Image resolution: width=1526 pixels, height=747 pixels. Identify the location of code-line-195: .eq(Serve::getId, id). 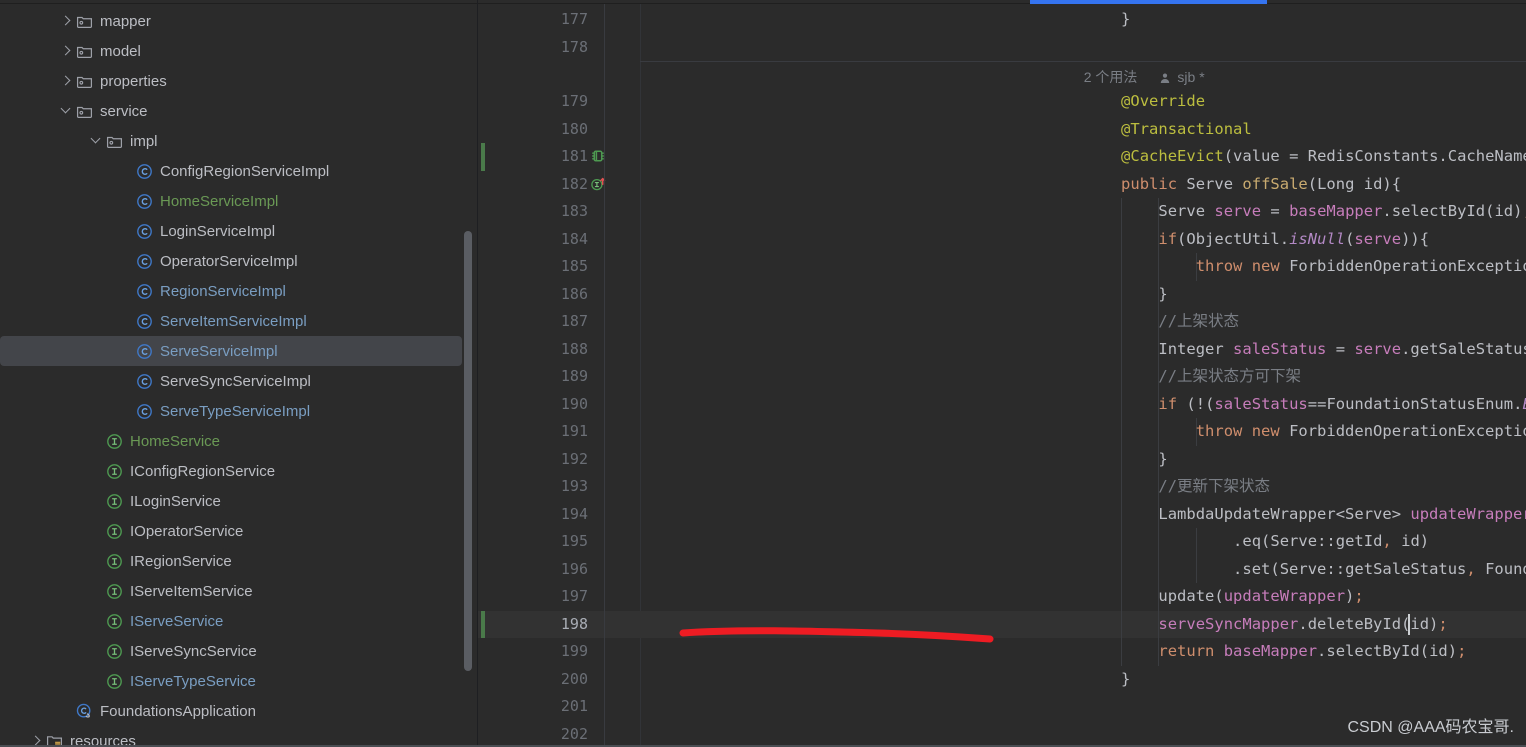
(1065, 542).